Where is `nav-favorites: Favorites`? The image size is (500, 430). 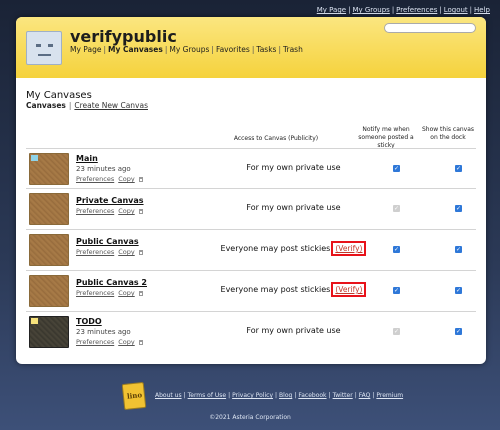 nav-favorites: Favorites is located at coordinates (233, 49).